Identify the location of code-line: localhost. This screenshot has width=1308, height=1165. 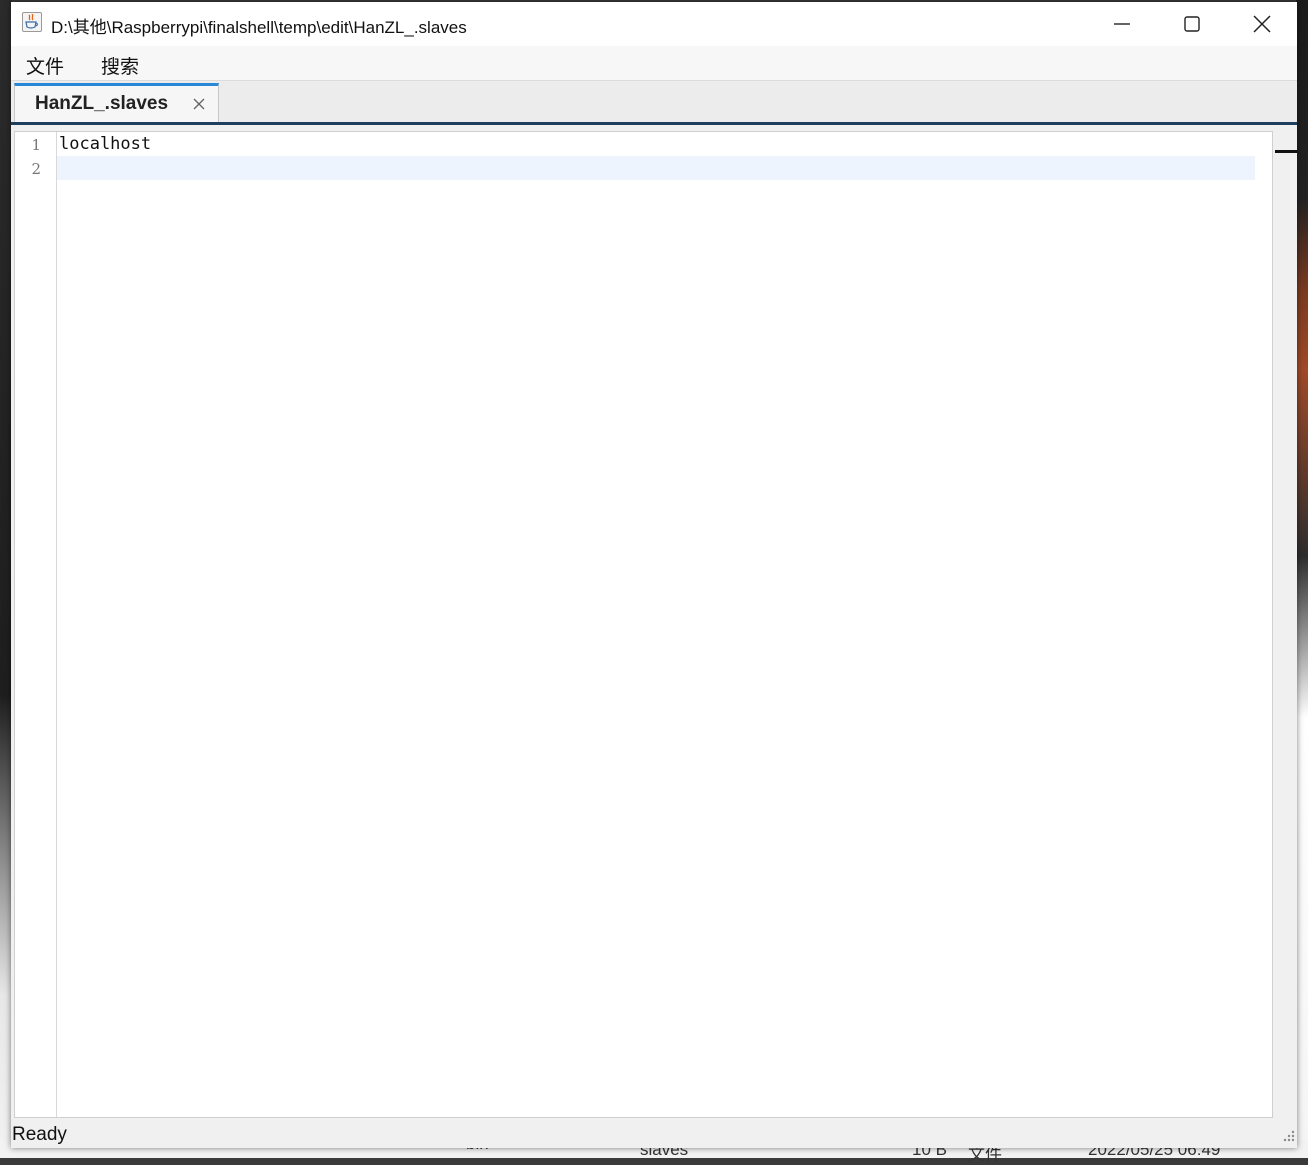
(656, 144).